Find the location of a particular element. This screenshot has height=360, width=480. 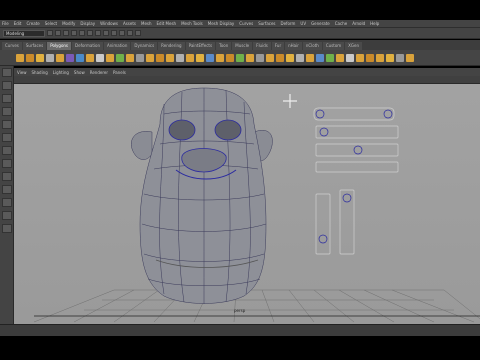

menu-item: Modify is located at coordinates (68, 23).